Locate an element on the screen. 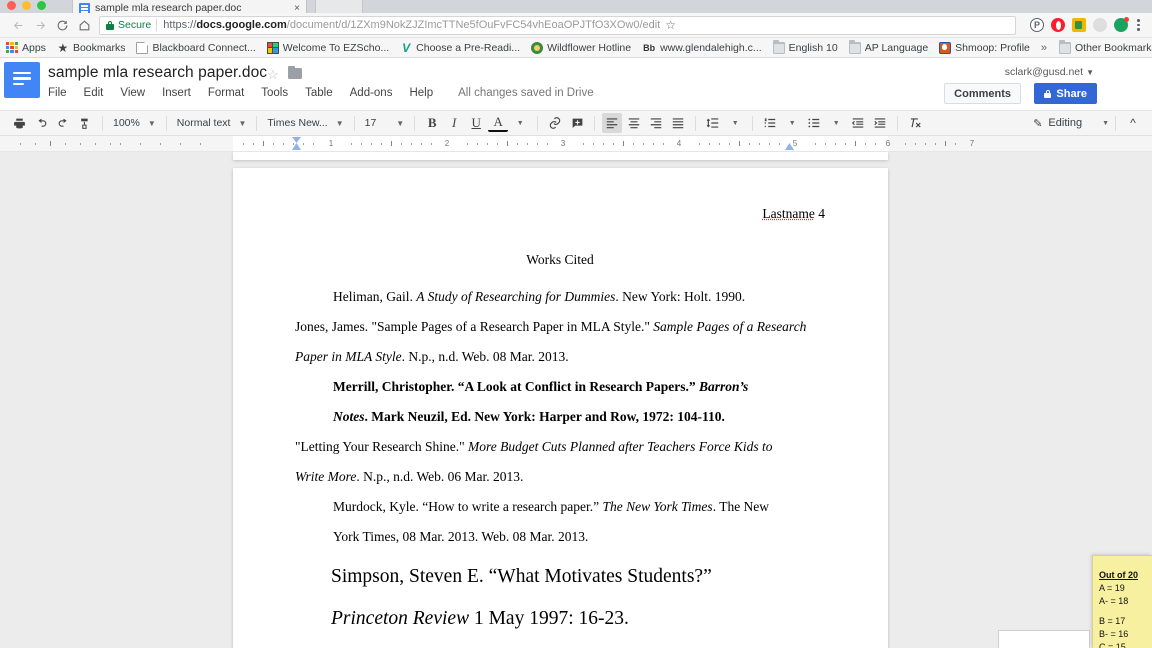  bulleted-list-icon is located at coordinates (814, 123).